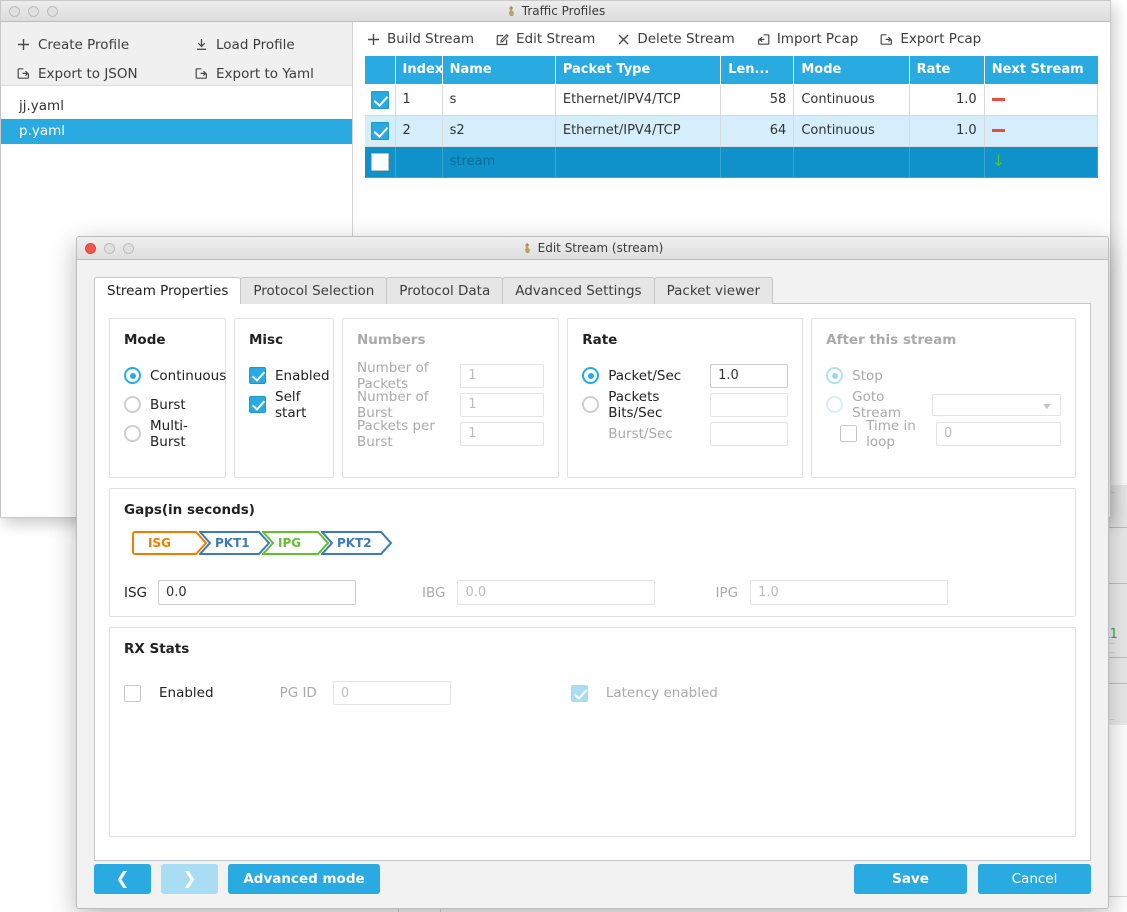 The image size is (1127, 912). Describe the element at coordinates (874, 405) in the screenshot. I see `radio-goto-stream: Goto Stream` at that location.